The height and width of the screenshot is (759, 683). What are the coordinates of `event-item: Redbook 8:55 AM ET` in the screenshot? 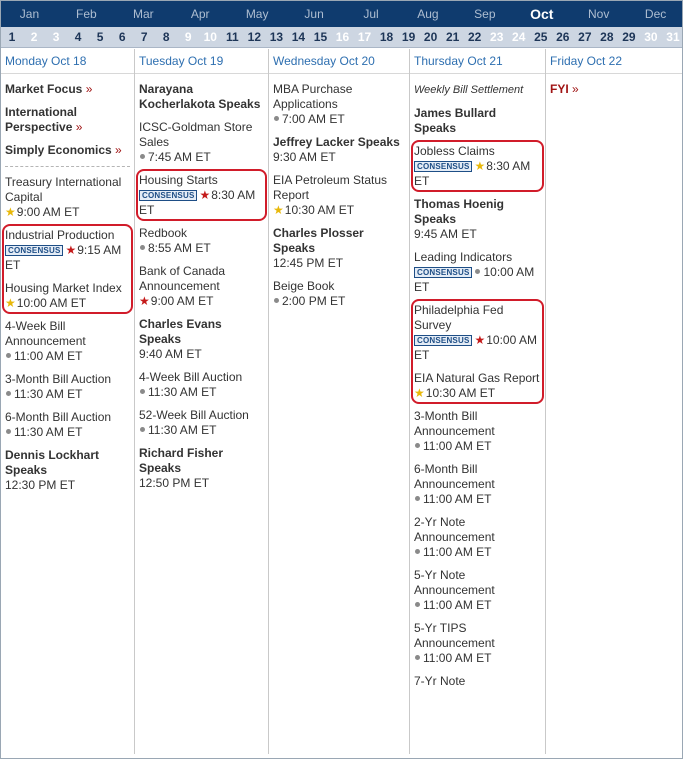 It's located at (201, 241).